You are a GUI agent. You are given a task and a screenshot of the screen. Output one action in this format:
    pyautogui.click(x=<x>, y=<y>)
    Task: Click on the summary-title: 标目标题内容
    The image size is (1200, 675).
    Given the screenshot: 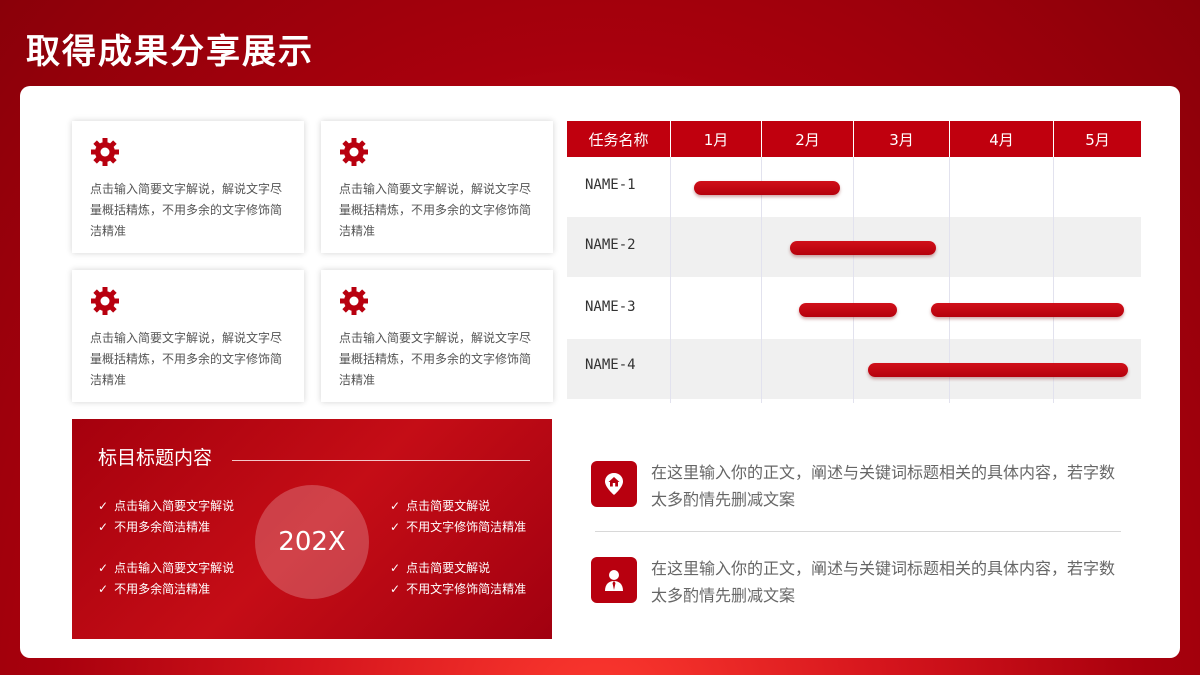 What is the action you would take?
    pyautogui.click(x=155, y=458)
    